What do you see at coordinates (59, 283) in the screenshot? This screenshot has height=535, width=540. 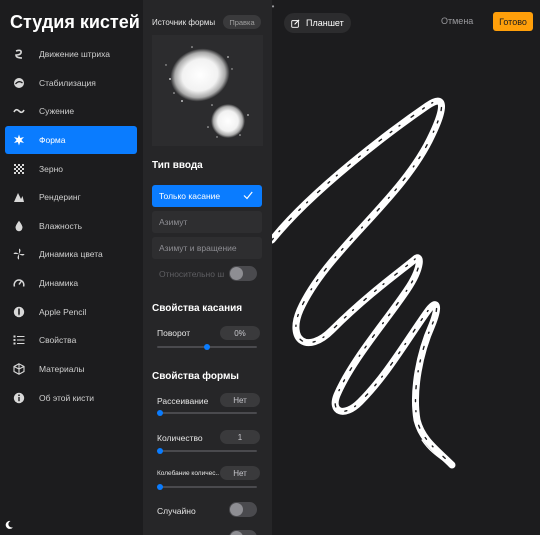 I see `sidebar-item-label: Динамика` at bounding box center [59, 283].